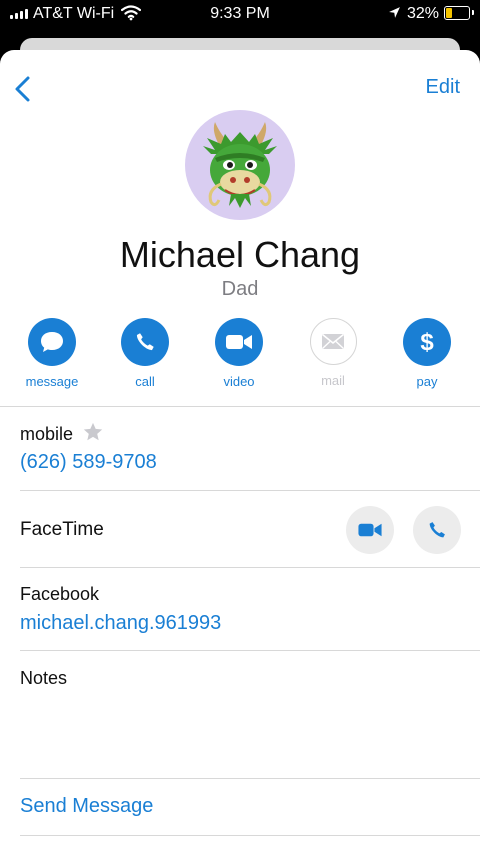 This screenshot has height=853, width=480. What do you see at coordinates (145, 381) in the screenshot?
I see `call-action-label: call` at bounding box center [145, 381].